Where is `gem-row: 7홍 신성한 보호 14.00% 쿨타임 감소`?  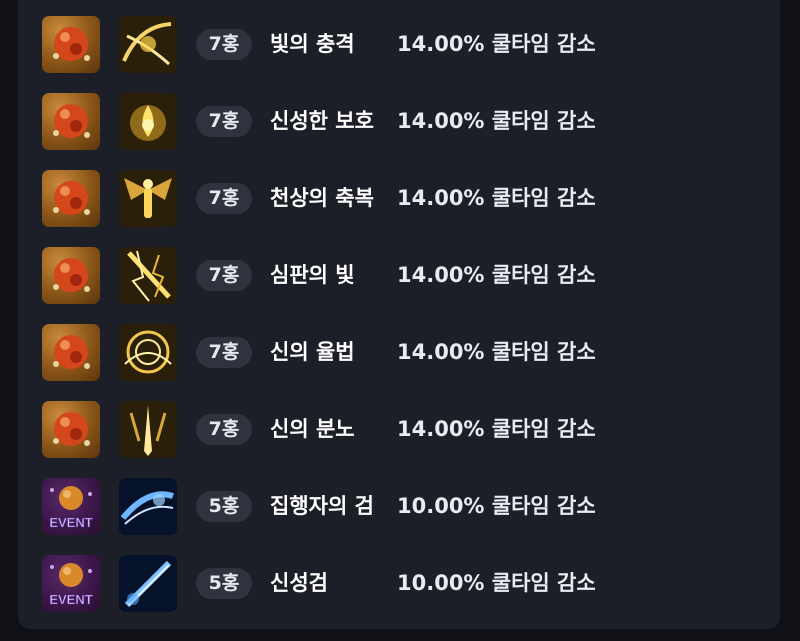
gem-row: 7홍 신성한 보호 14.00% 쿨타임 감소 is located at coordinates (399, 118).